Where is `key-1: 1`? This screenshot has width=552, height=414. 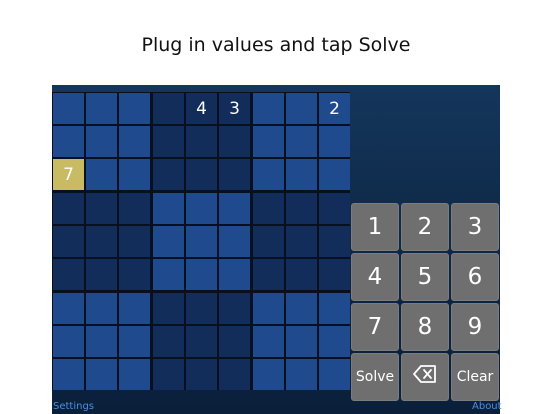 key-1: 1 is located at coordinates (375, 227).